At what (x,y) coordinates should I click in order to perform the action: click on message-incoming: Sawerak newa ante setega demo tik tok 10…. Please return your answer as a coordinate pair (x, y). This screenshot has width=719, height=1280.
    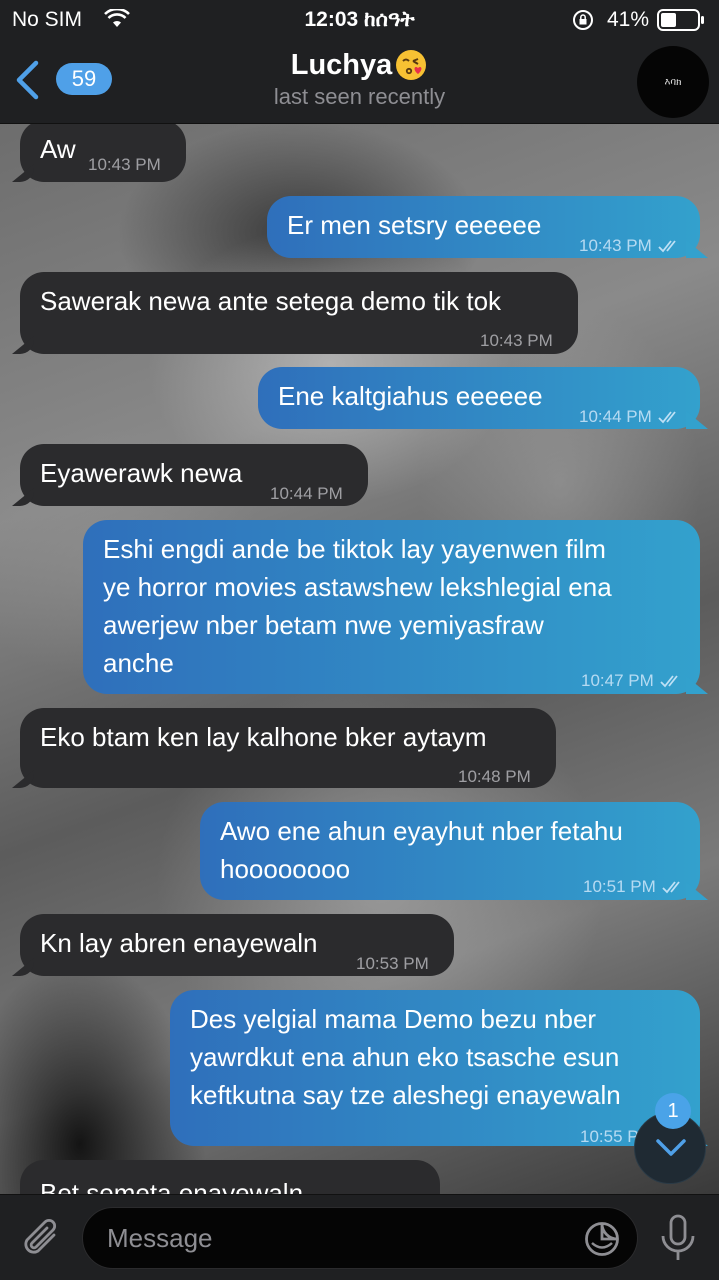
    Looking at the image, I should click on (299, 313).